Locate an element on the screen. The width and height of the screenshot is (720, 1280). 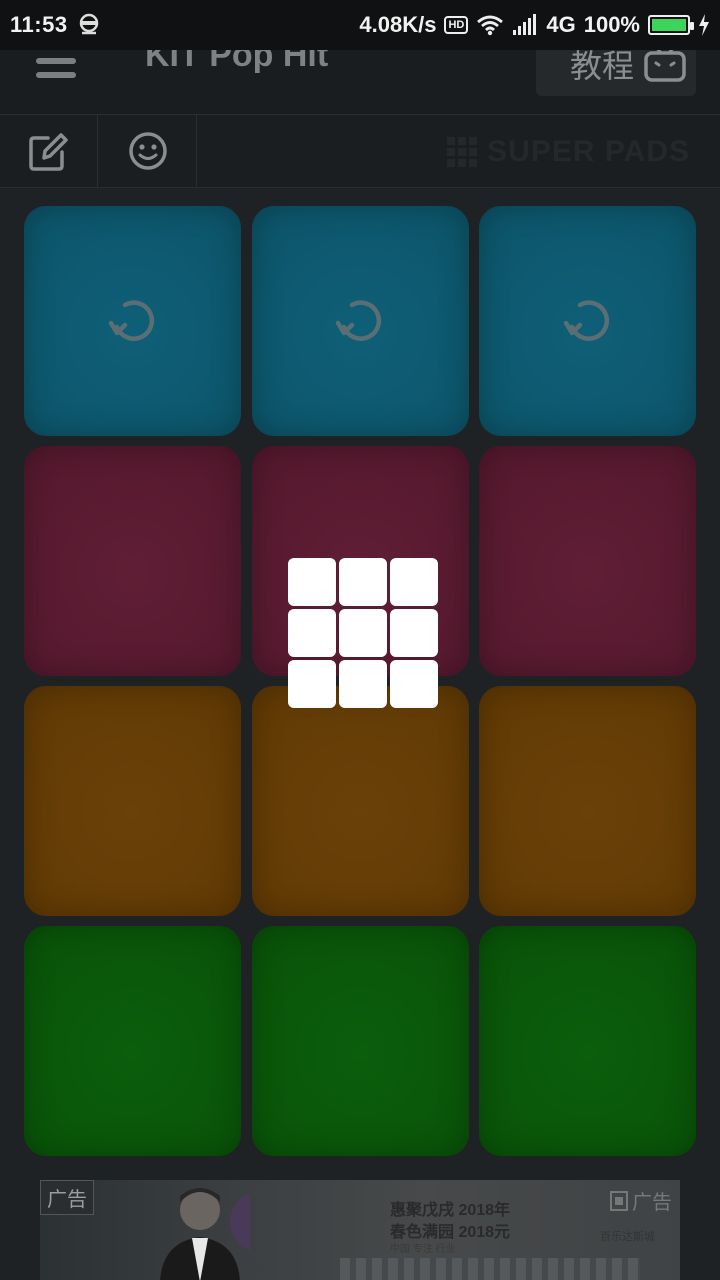
super-pads-logo: SUPER PADS is located at coordinates (568, 152).